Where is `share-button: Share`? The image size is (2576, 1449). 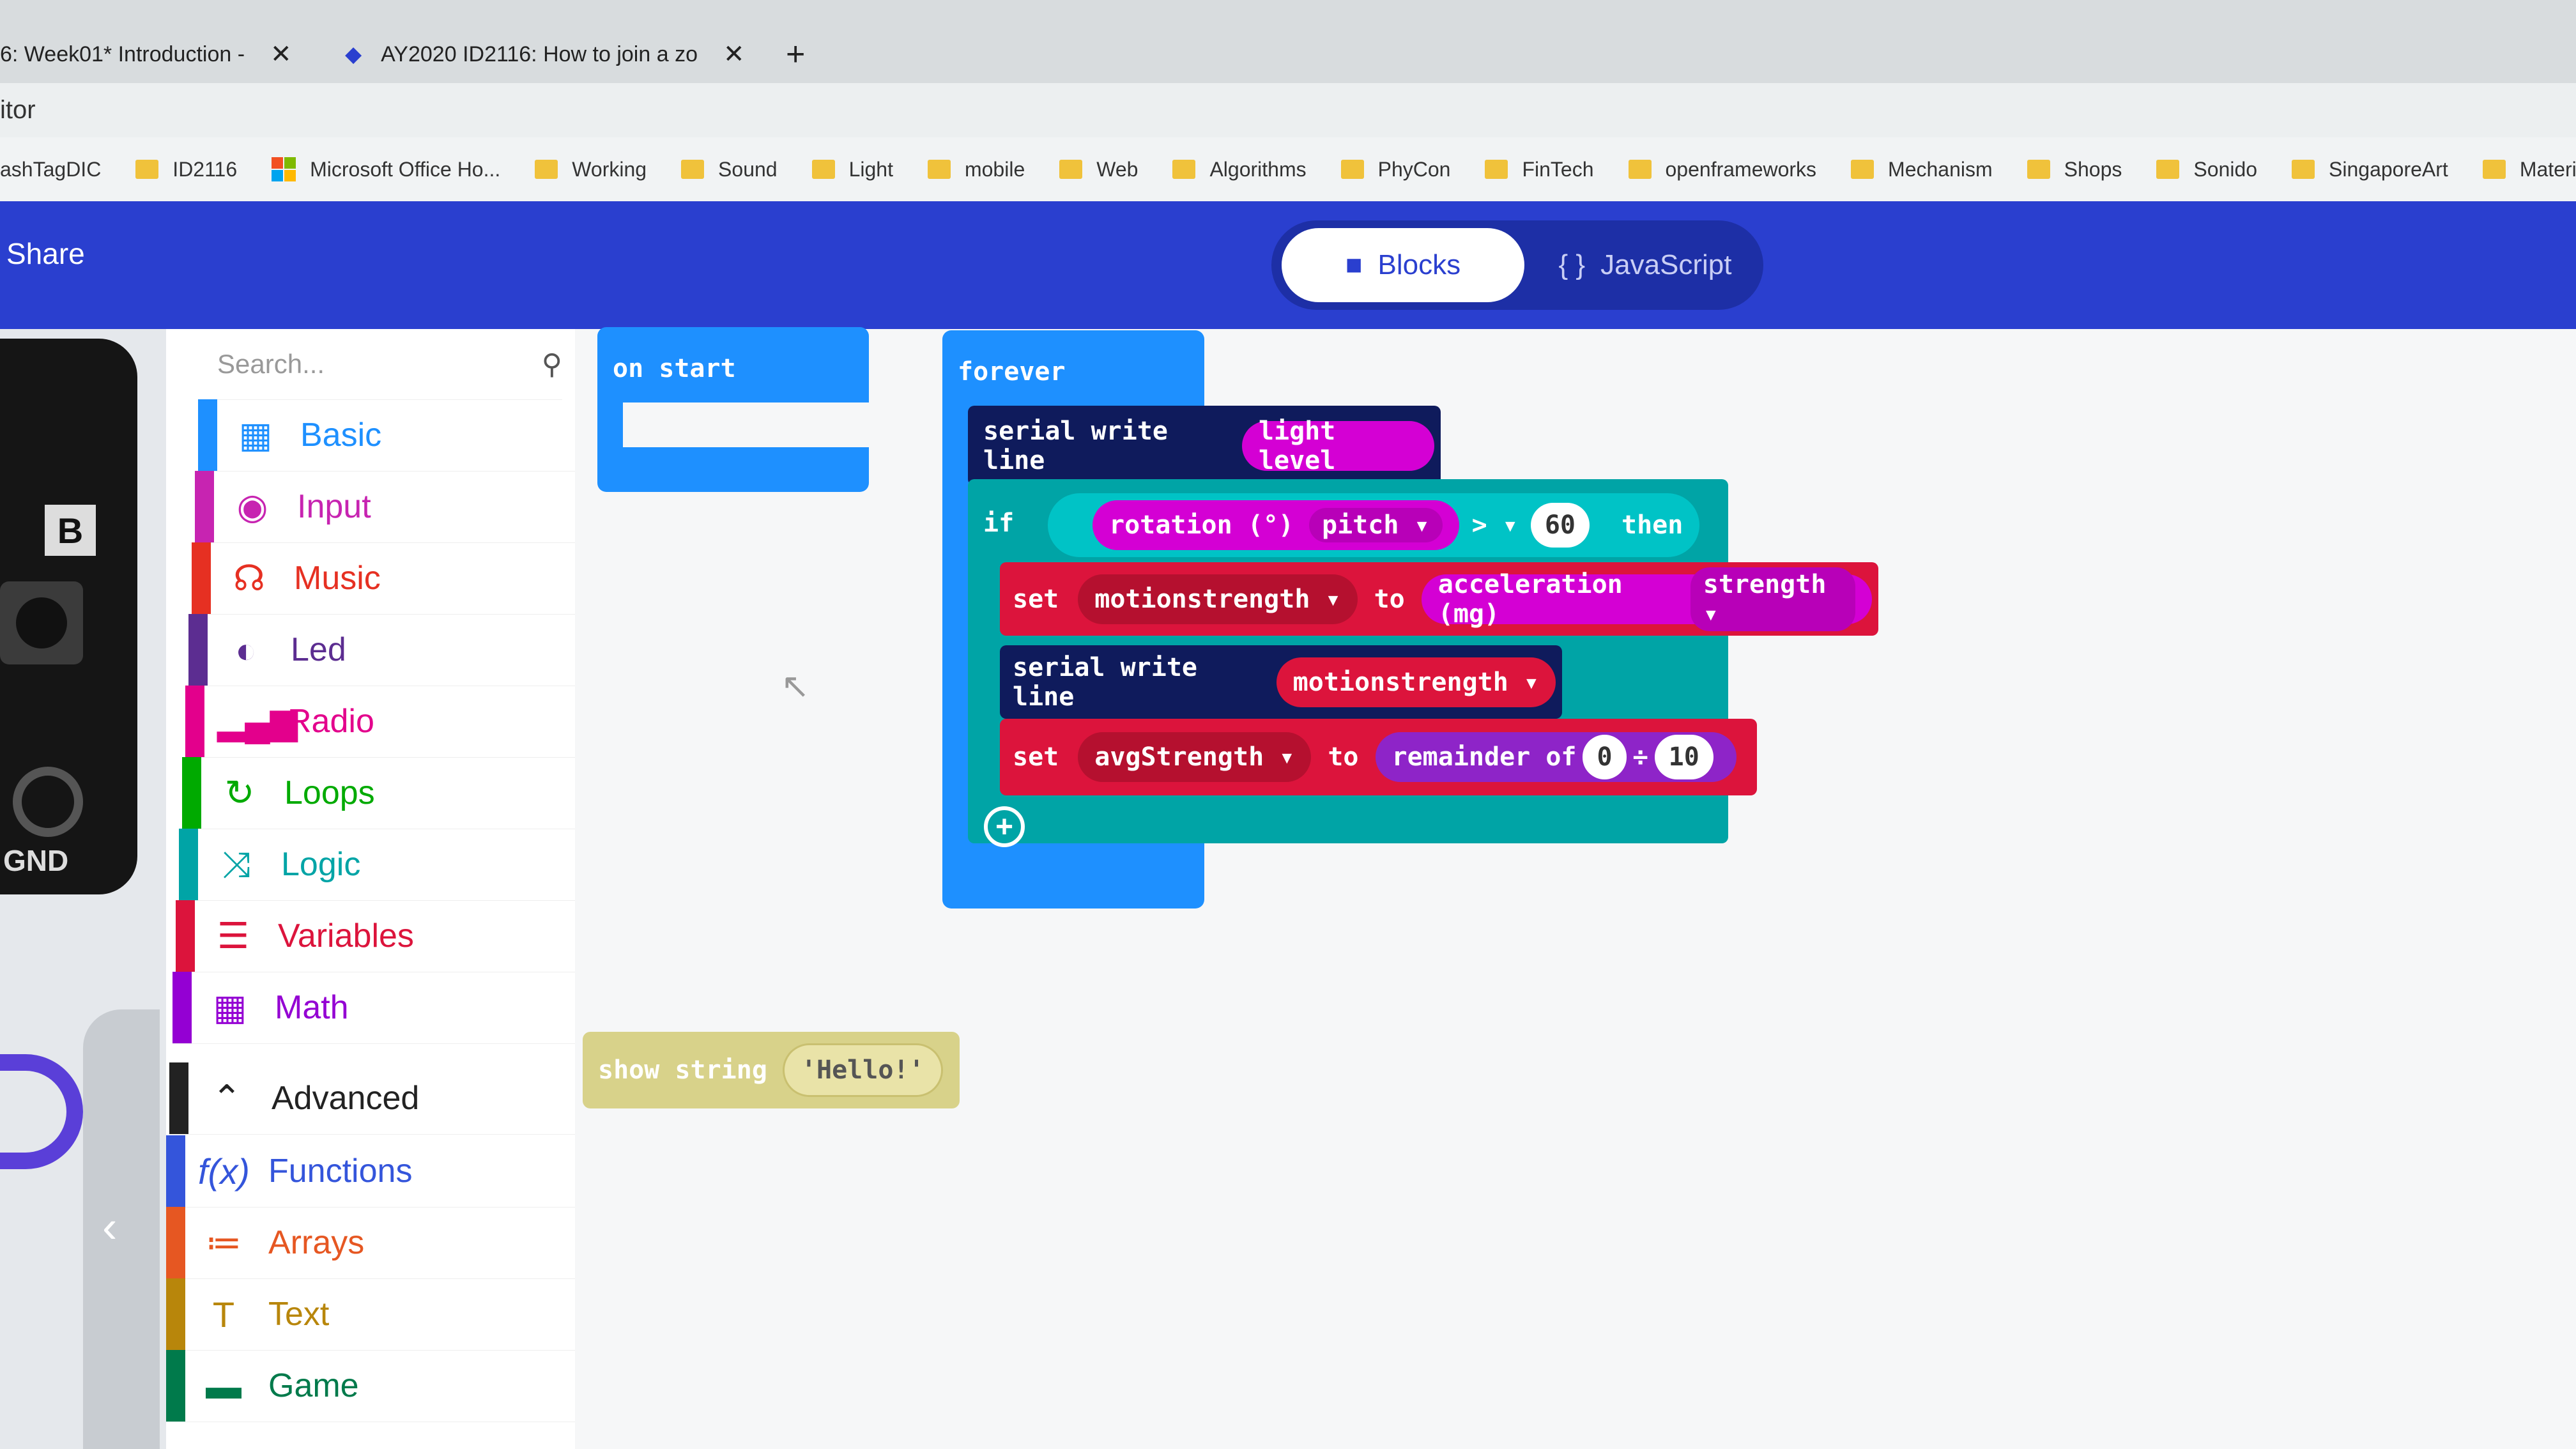 share-button: Share is located at coordinates (45, 253).